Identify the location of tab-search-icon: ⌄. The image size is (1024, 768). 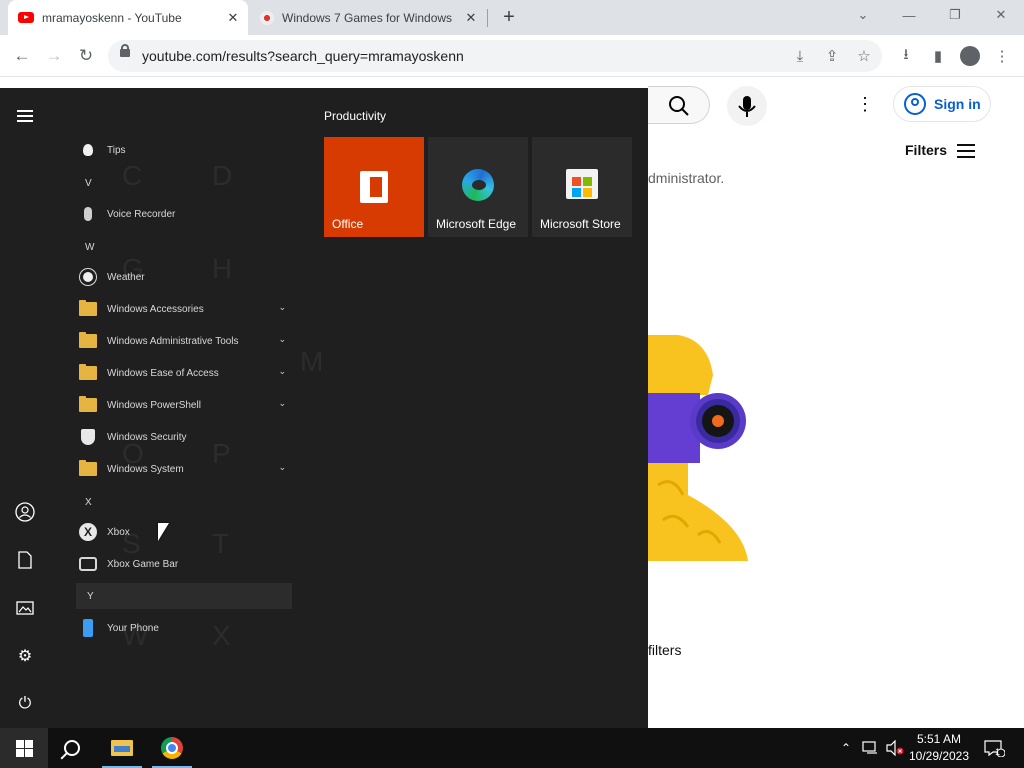
(863, 15).